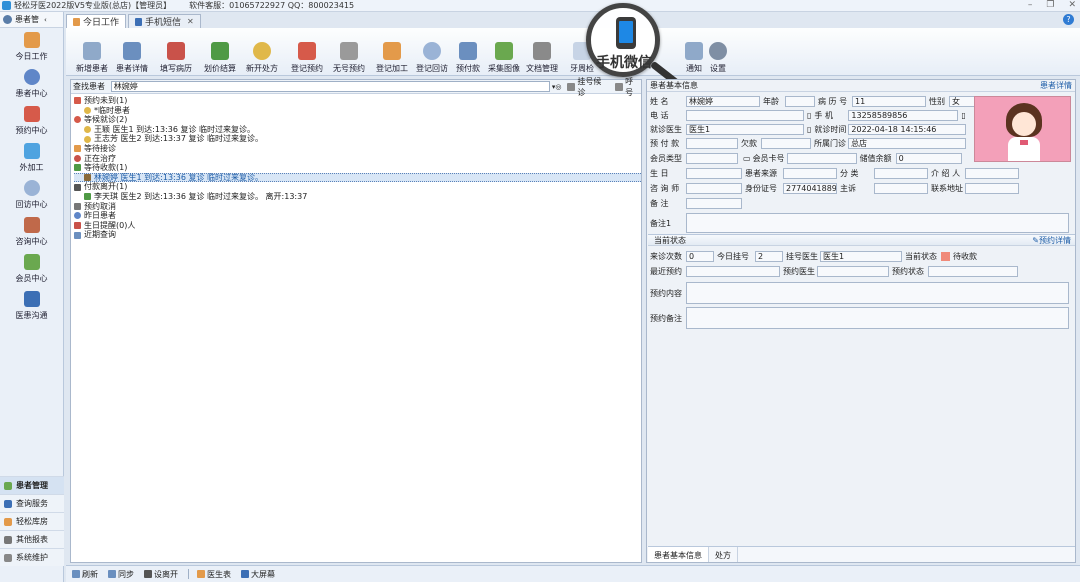  I want to click on nav-followup-center: 回访中心, so click(31, 194).